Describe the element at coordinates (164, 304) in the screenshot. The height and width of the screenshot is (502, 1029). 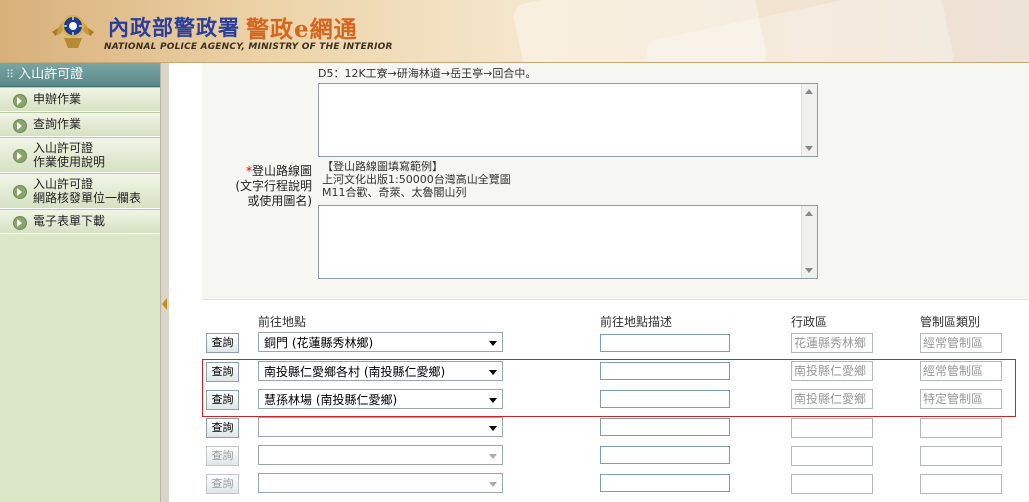
I see `collapse-arrow-icon` at that location.